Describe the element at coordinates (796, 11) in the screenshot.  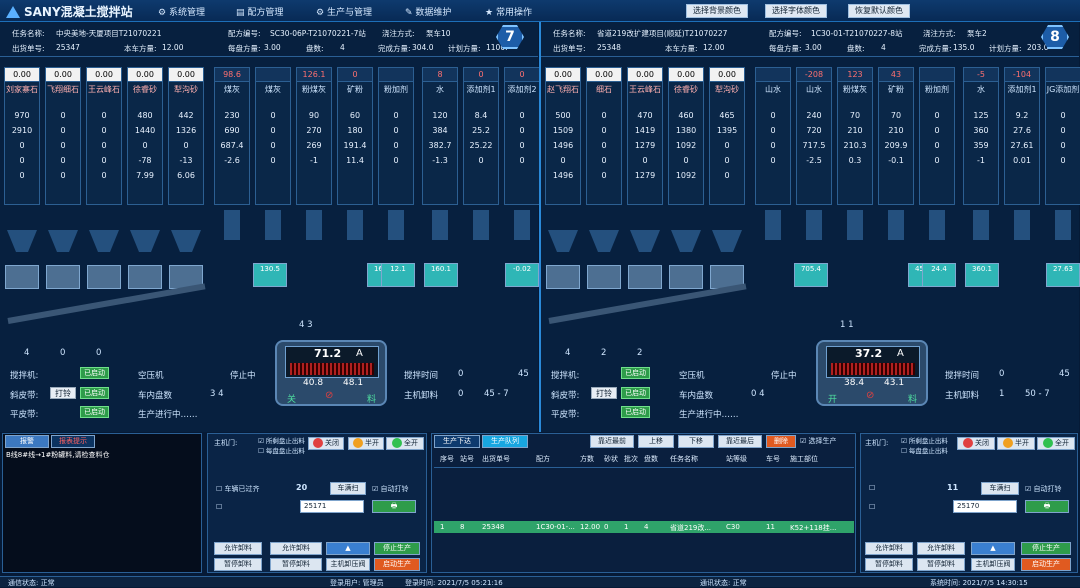
I see `font-color-button: 选择字体颜色` at that location.